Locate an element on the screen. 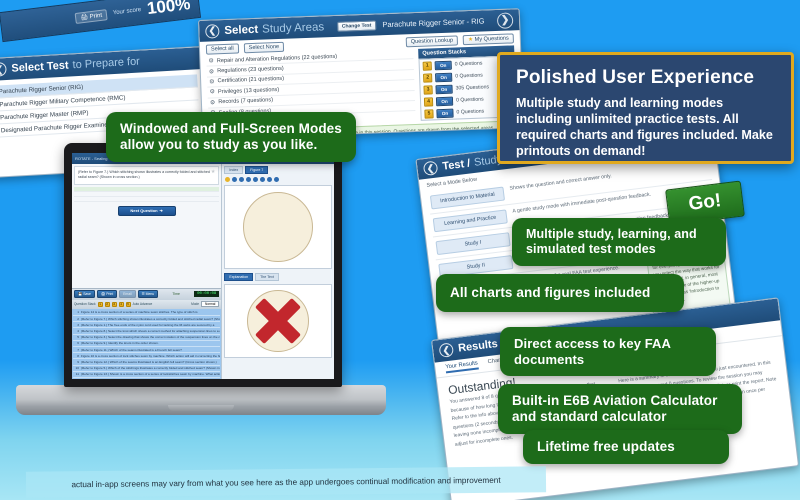  tab-figure-7: Figure 7 is located at coordinates (257, 169).